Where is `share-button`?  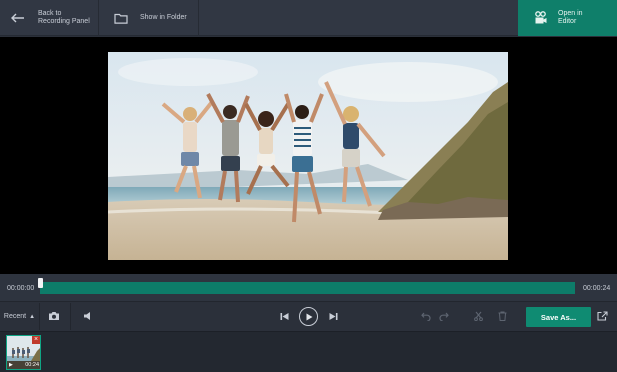
share-button is located at coordinates (602, 316).